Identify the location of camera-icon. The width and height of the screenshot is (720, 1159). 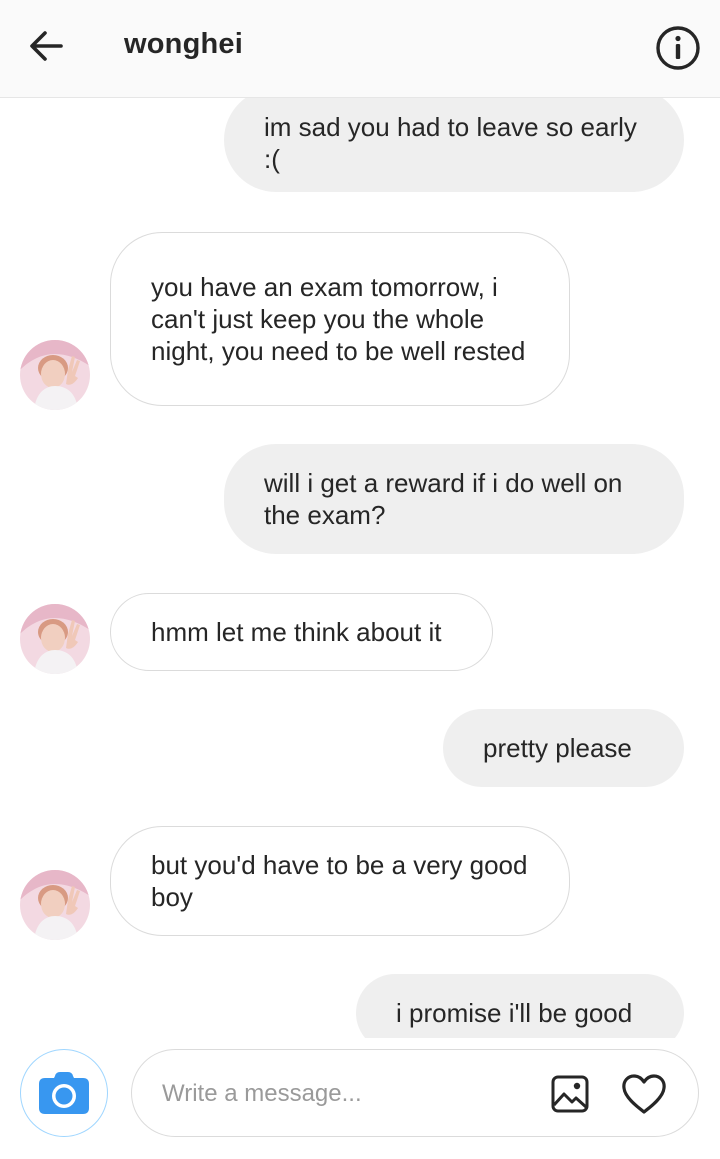
(64, 1093).